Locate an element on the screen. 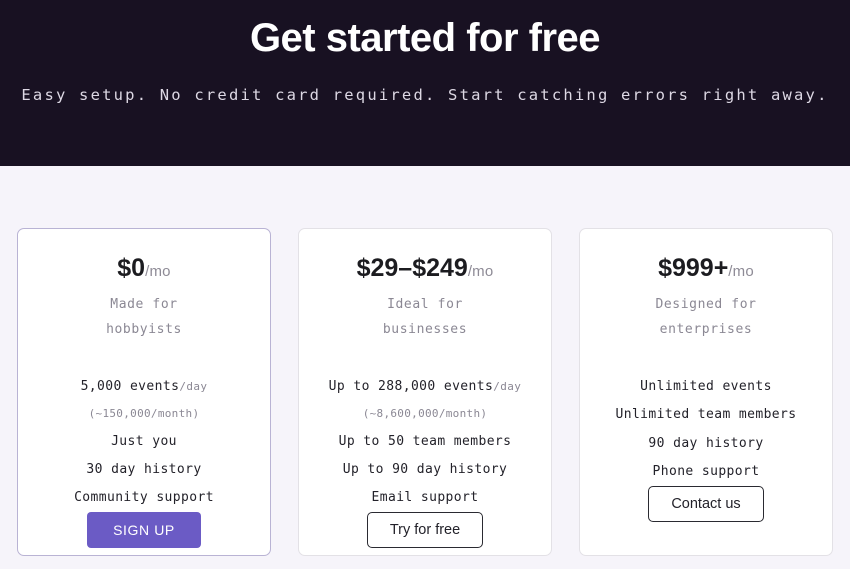 The height and width of the screenshot is (569, 850). plan-feature-text: (~8,600,000/month) is located at coordinates (425, 414).